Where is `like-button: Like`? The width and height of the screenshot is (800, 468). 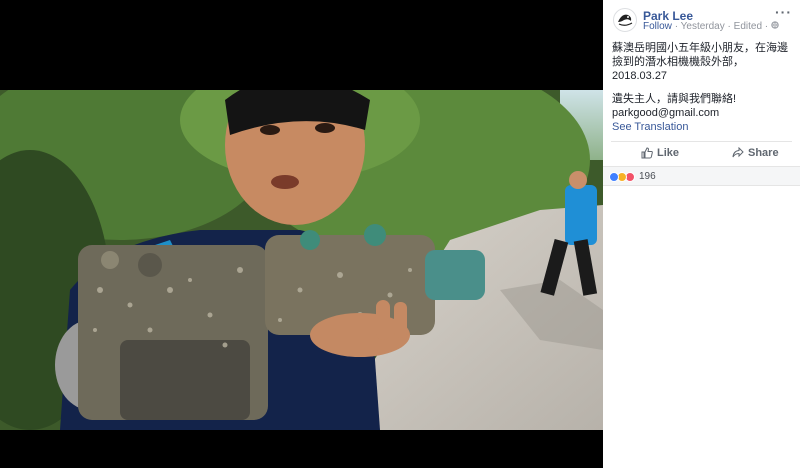 like-button: Like is located at coordinates (660, 153).